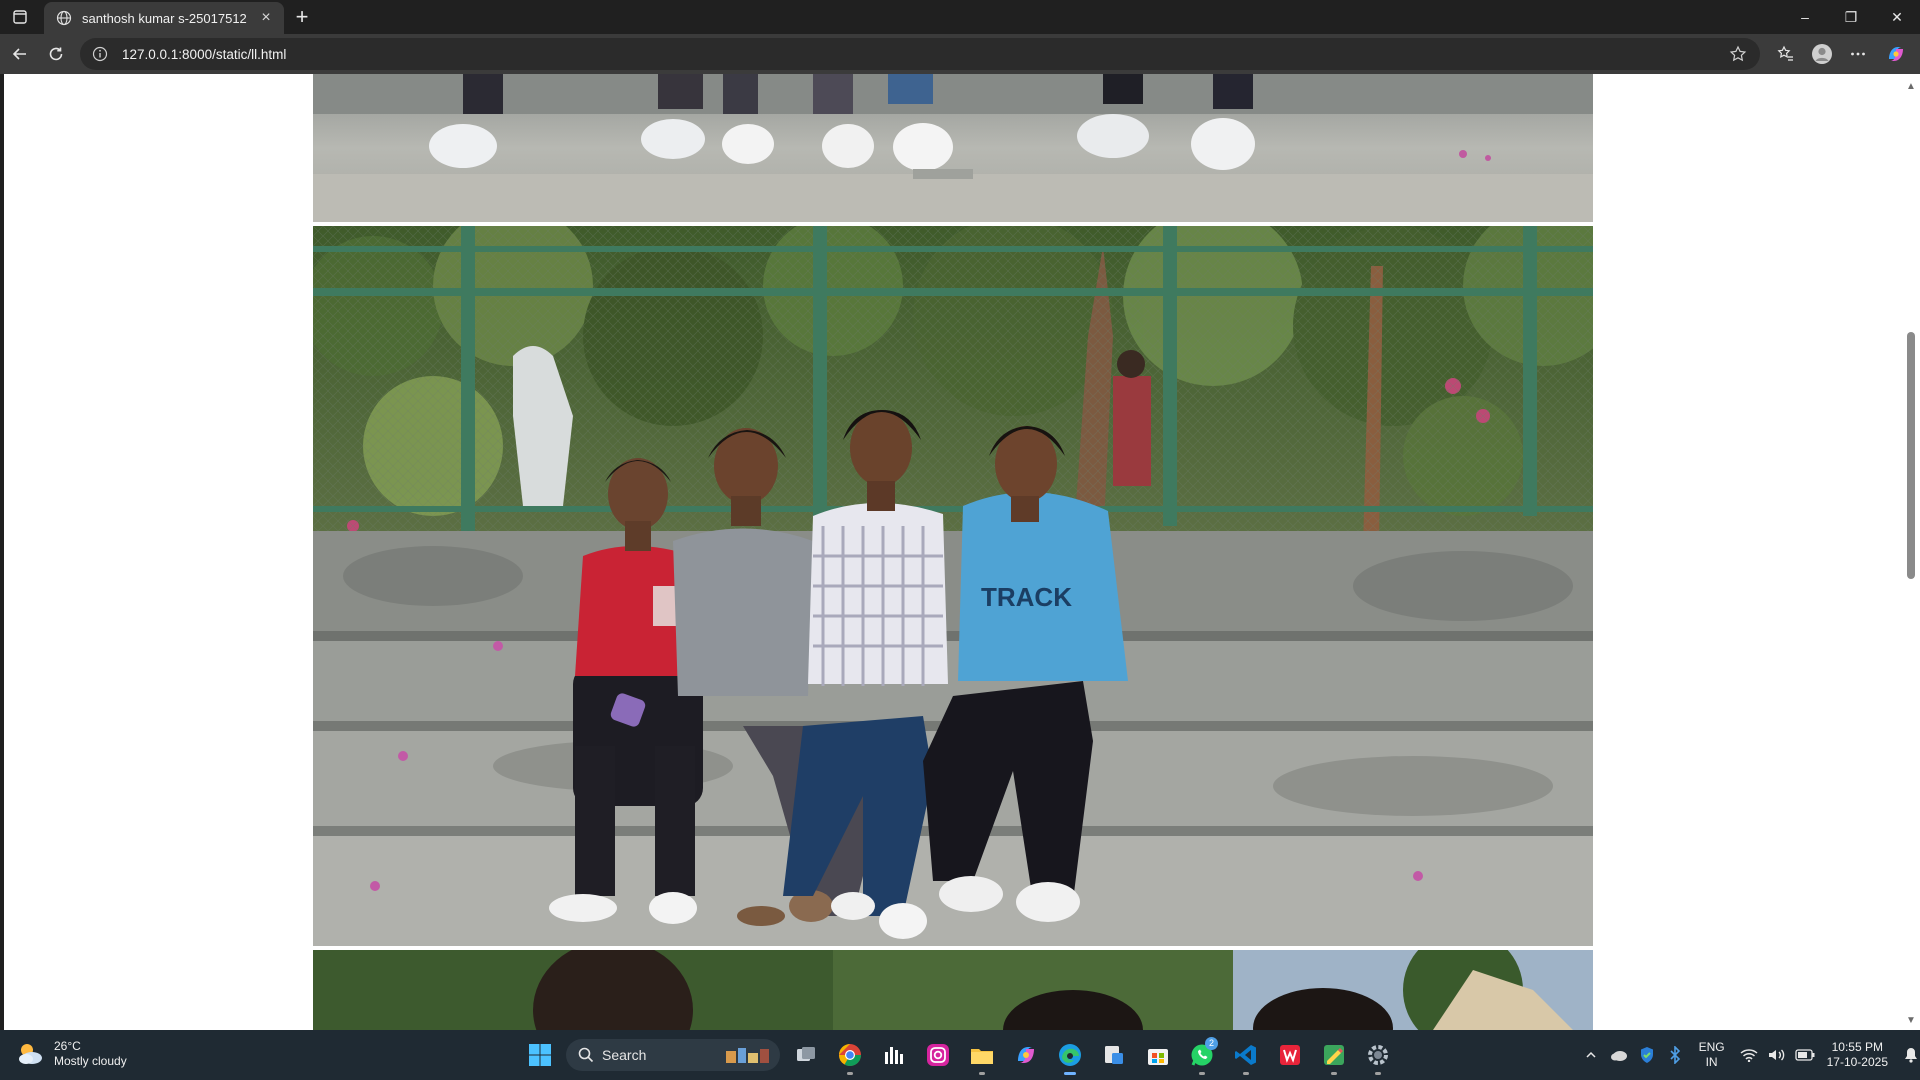  Describe the element at coordinates (586, 1055) in the screenshot. I see `search-icon` at that location.